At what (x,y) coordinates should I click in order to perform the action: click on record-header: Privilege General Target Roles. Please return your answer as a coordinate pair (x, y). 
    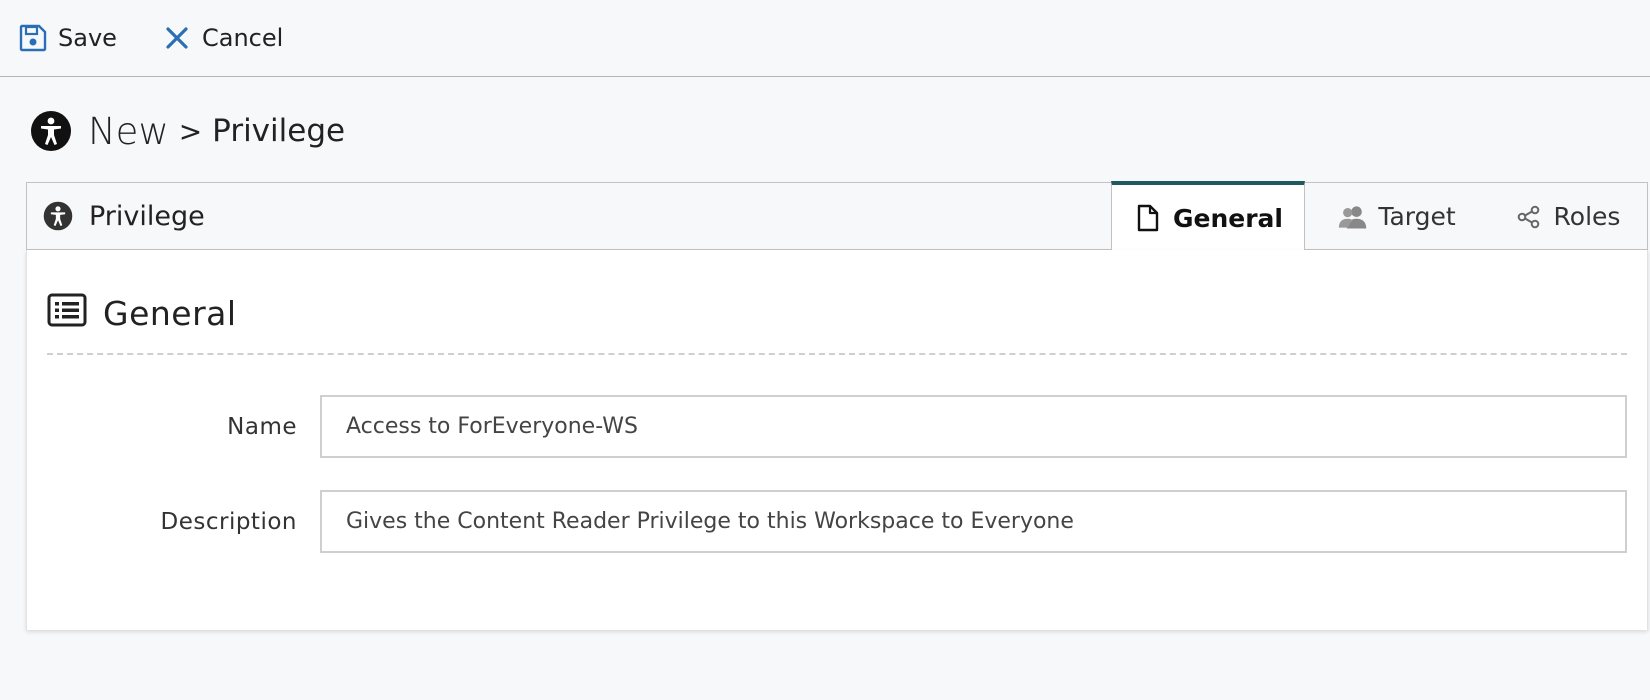
    Looking at the image, I should click on (837, 216).